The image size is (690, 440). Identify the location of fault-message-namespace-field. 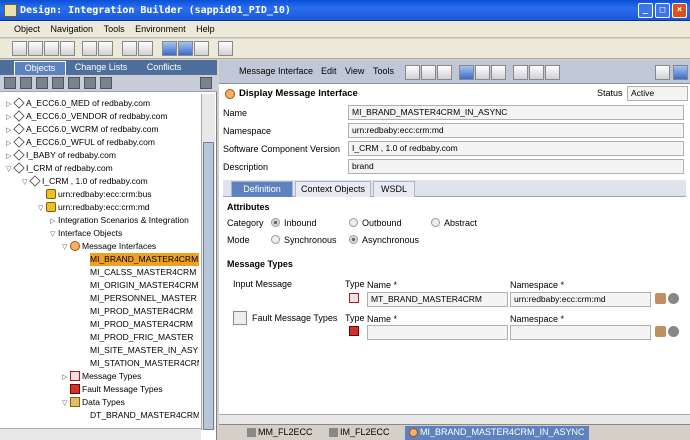
(580, 332).